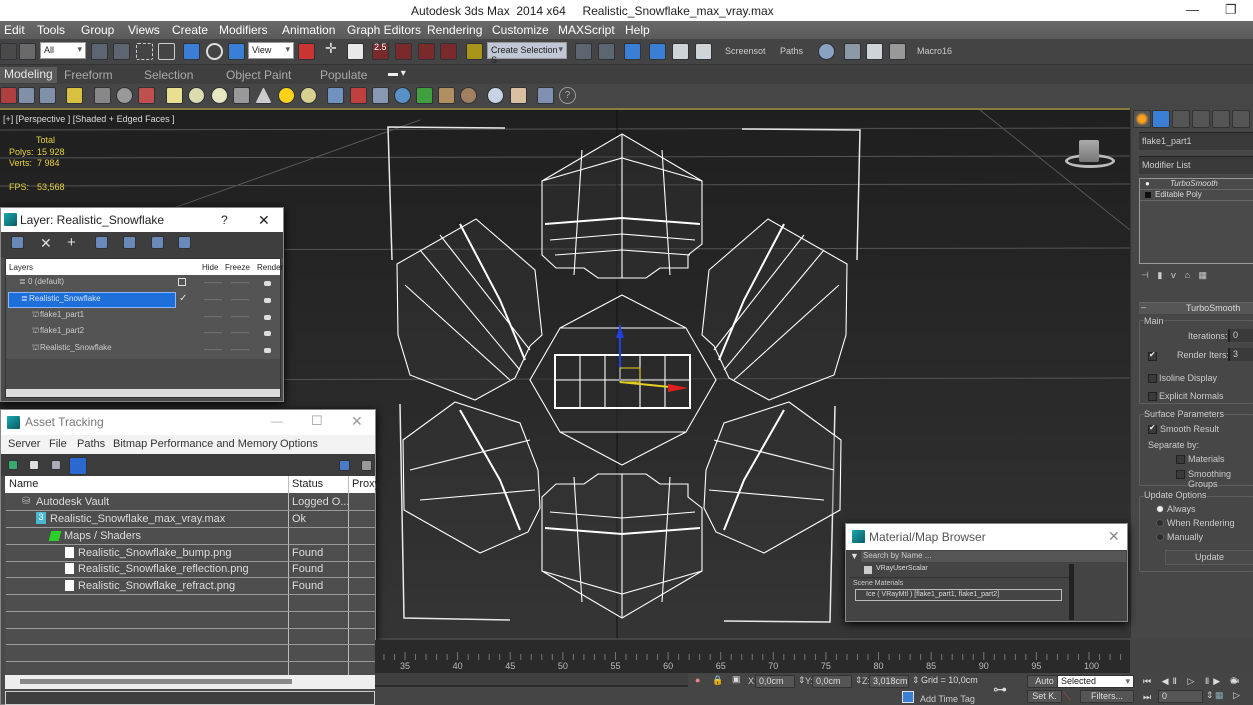  What do you see at coordinates (306, 51) in the screenshot?
I see `pivot-center-icon` at bounding box center [306, 51].